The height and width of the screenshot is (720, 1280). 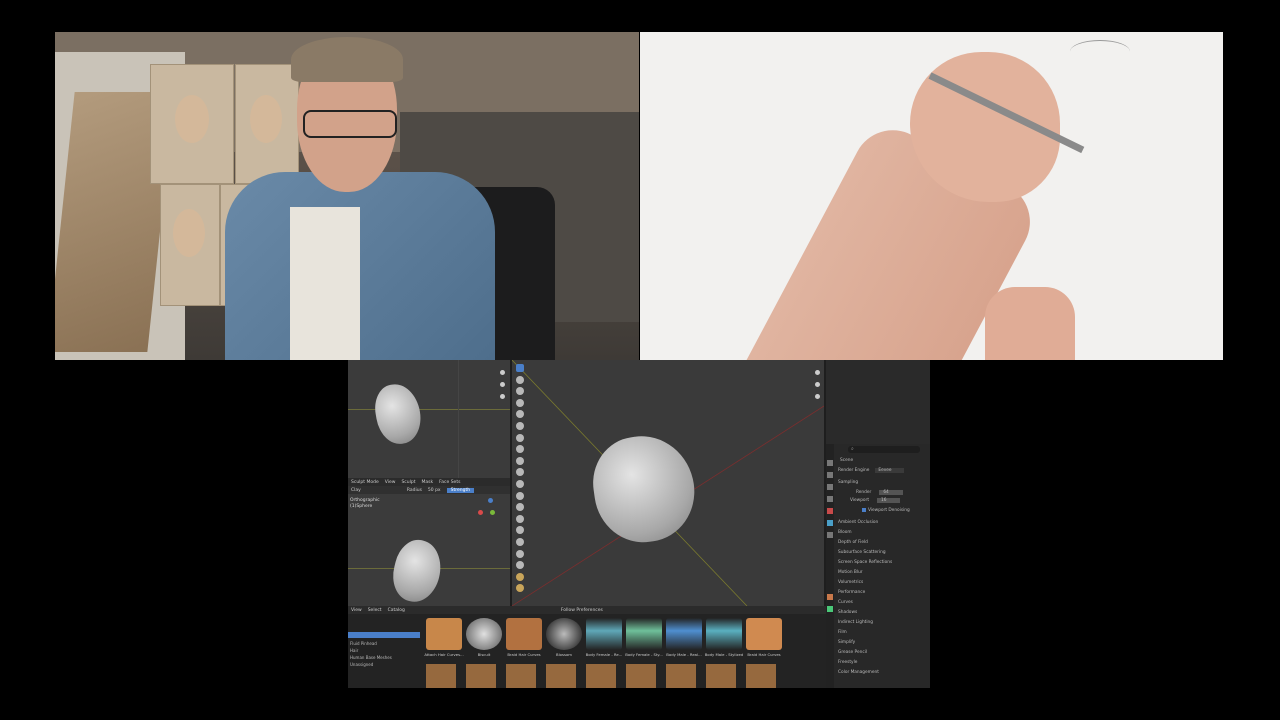 What do you see at coordinates (356, 610) in the screenshot?
I see `asset-menu-view: View` at bounding box center [356, 610].